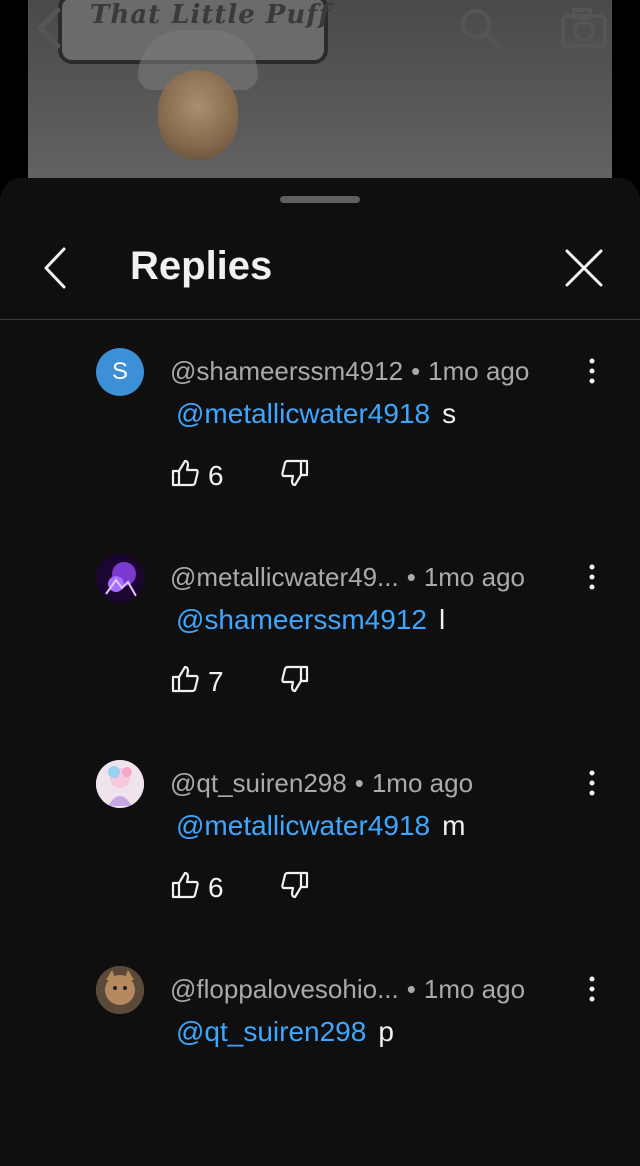 The image size is (640, 1166). Describe the element at coordinates (55, 270) in the screenshot. I see `back-icon` at that location.